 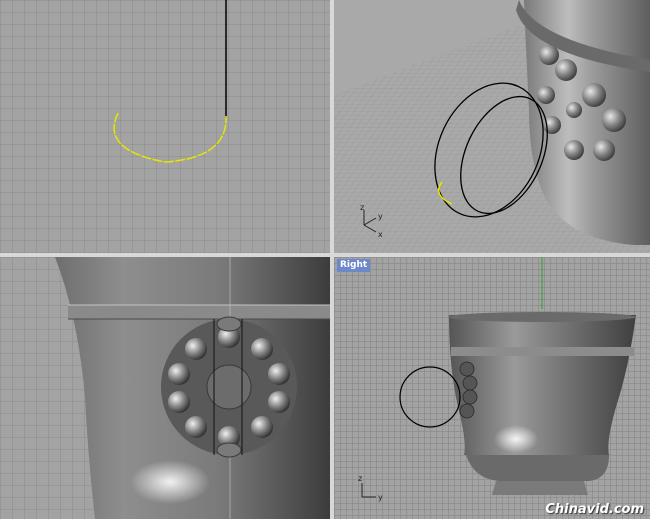 I want to click on specular-highlight, so click(x=170, y=482).